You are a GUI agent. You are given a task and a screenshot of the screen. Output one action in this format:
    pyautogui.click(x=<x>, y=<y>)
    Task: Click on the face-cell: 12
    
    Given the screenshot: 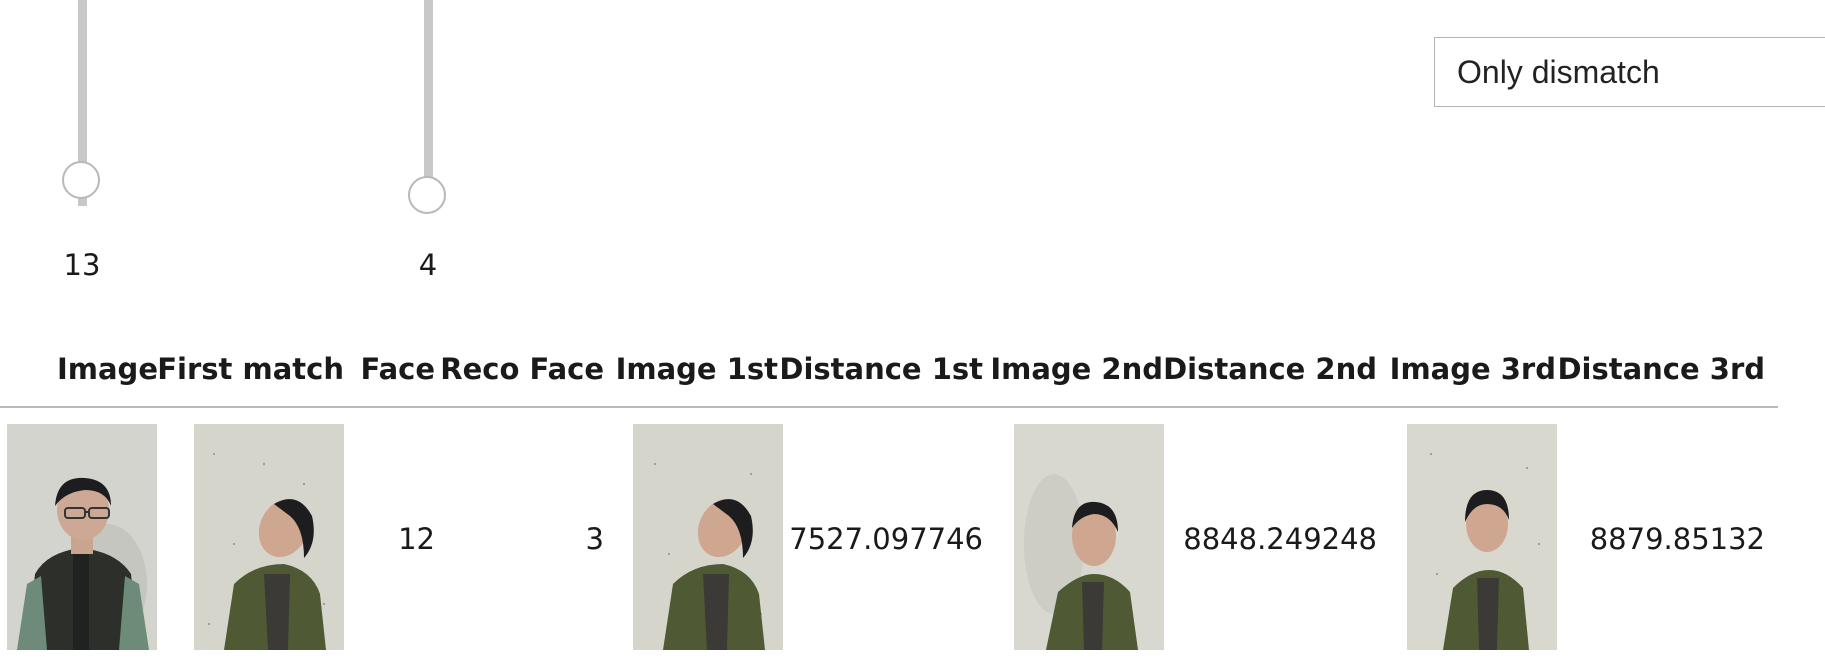 What is the action you would take?
    pyautogui.click(x=416, y=539)
    